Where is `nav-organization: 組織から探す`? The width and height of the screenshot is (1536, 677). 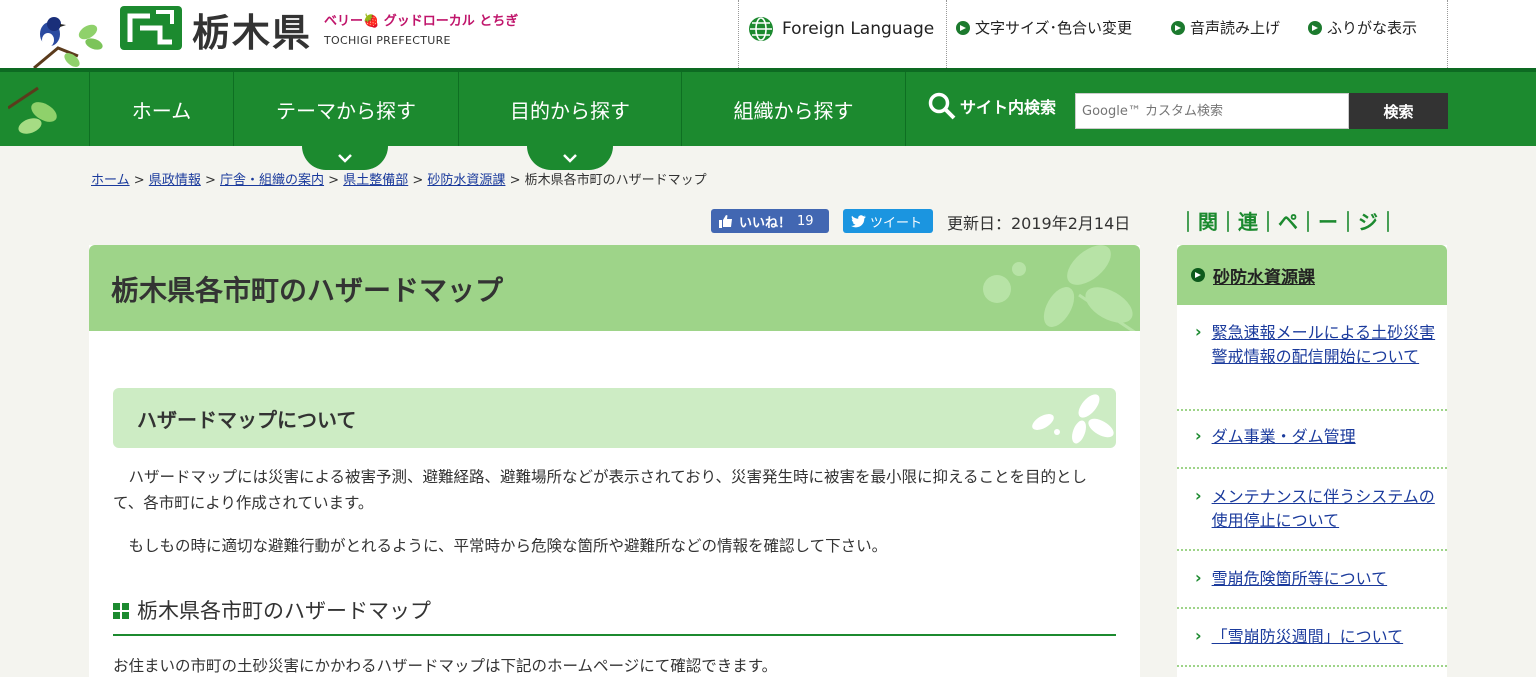 nav-organization: 組織から探す is located at coordinates (793, 109).